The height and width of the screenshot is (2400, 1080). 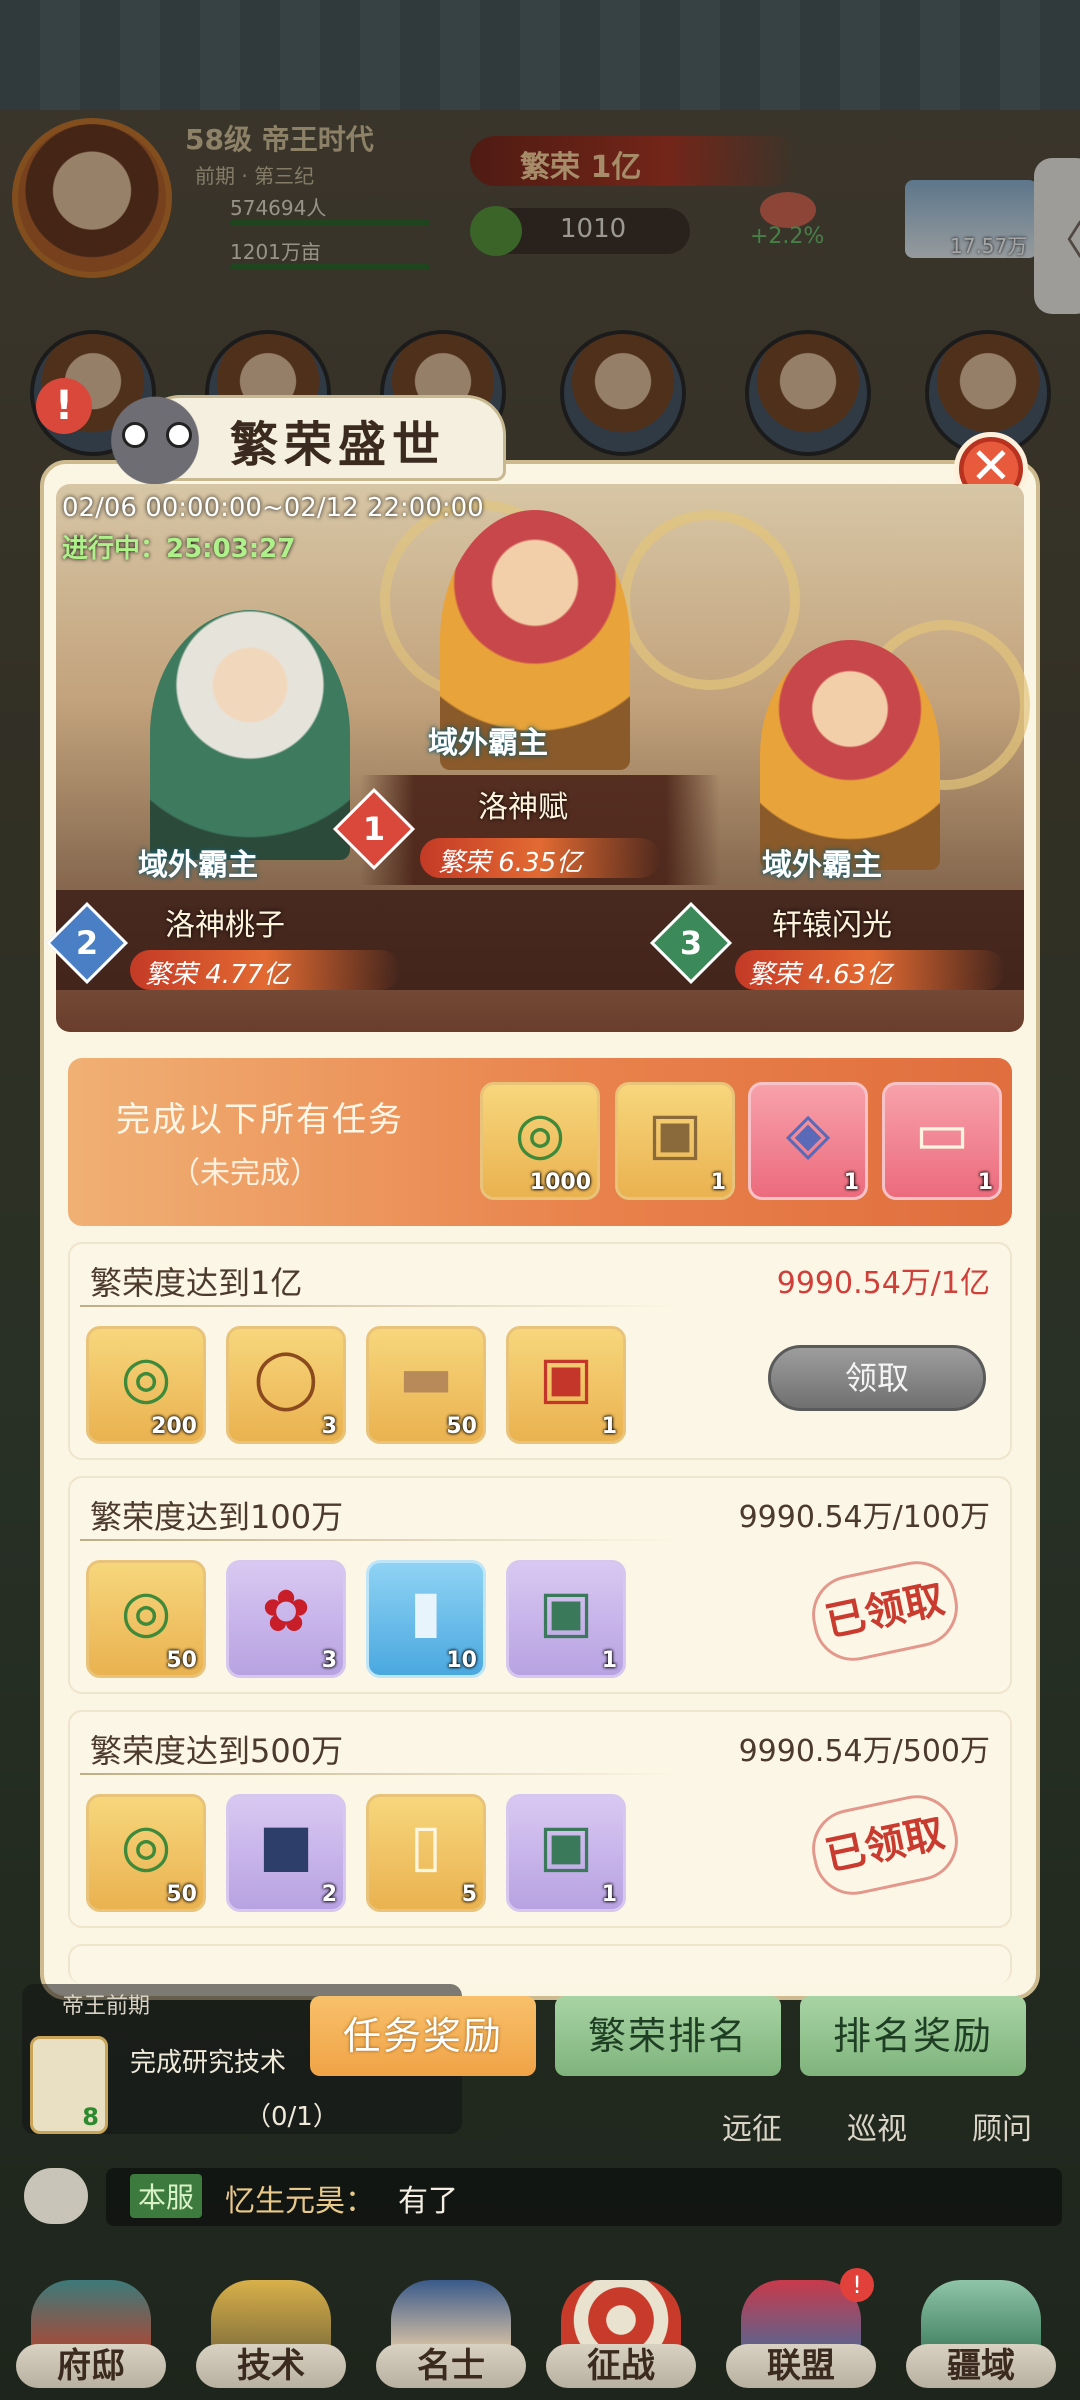 What do you see at coordinates (91, 2366) in the screenshot?
I see `nav-label: 府邸` at bounding box center [91, 2366].